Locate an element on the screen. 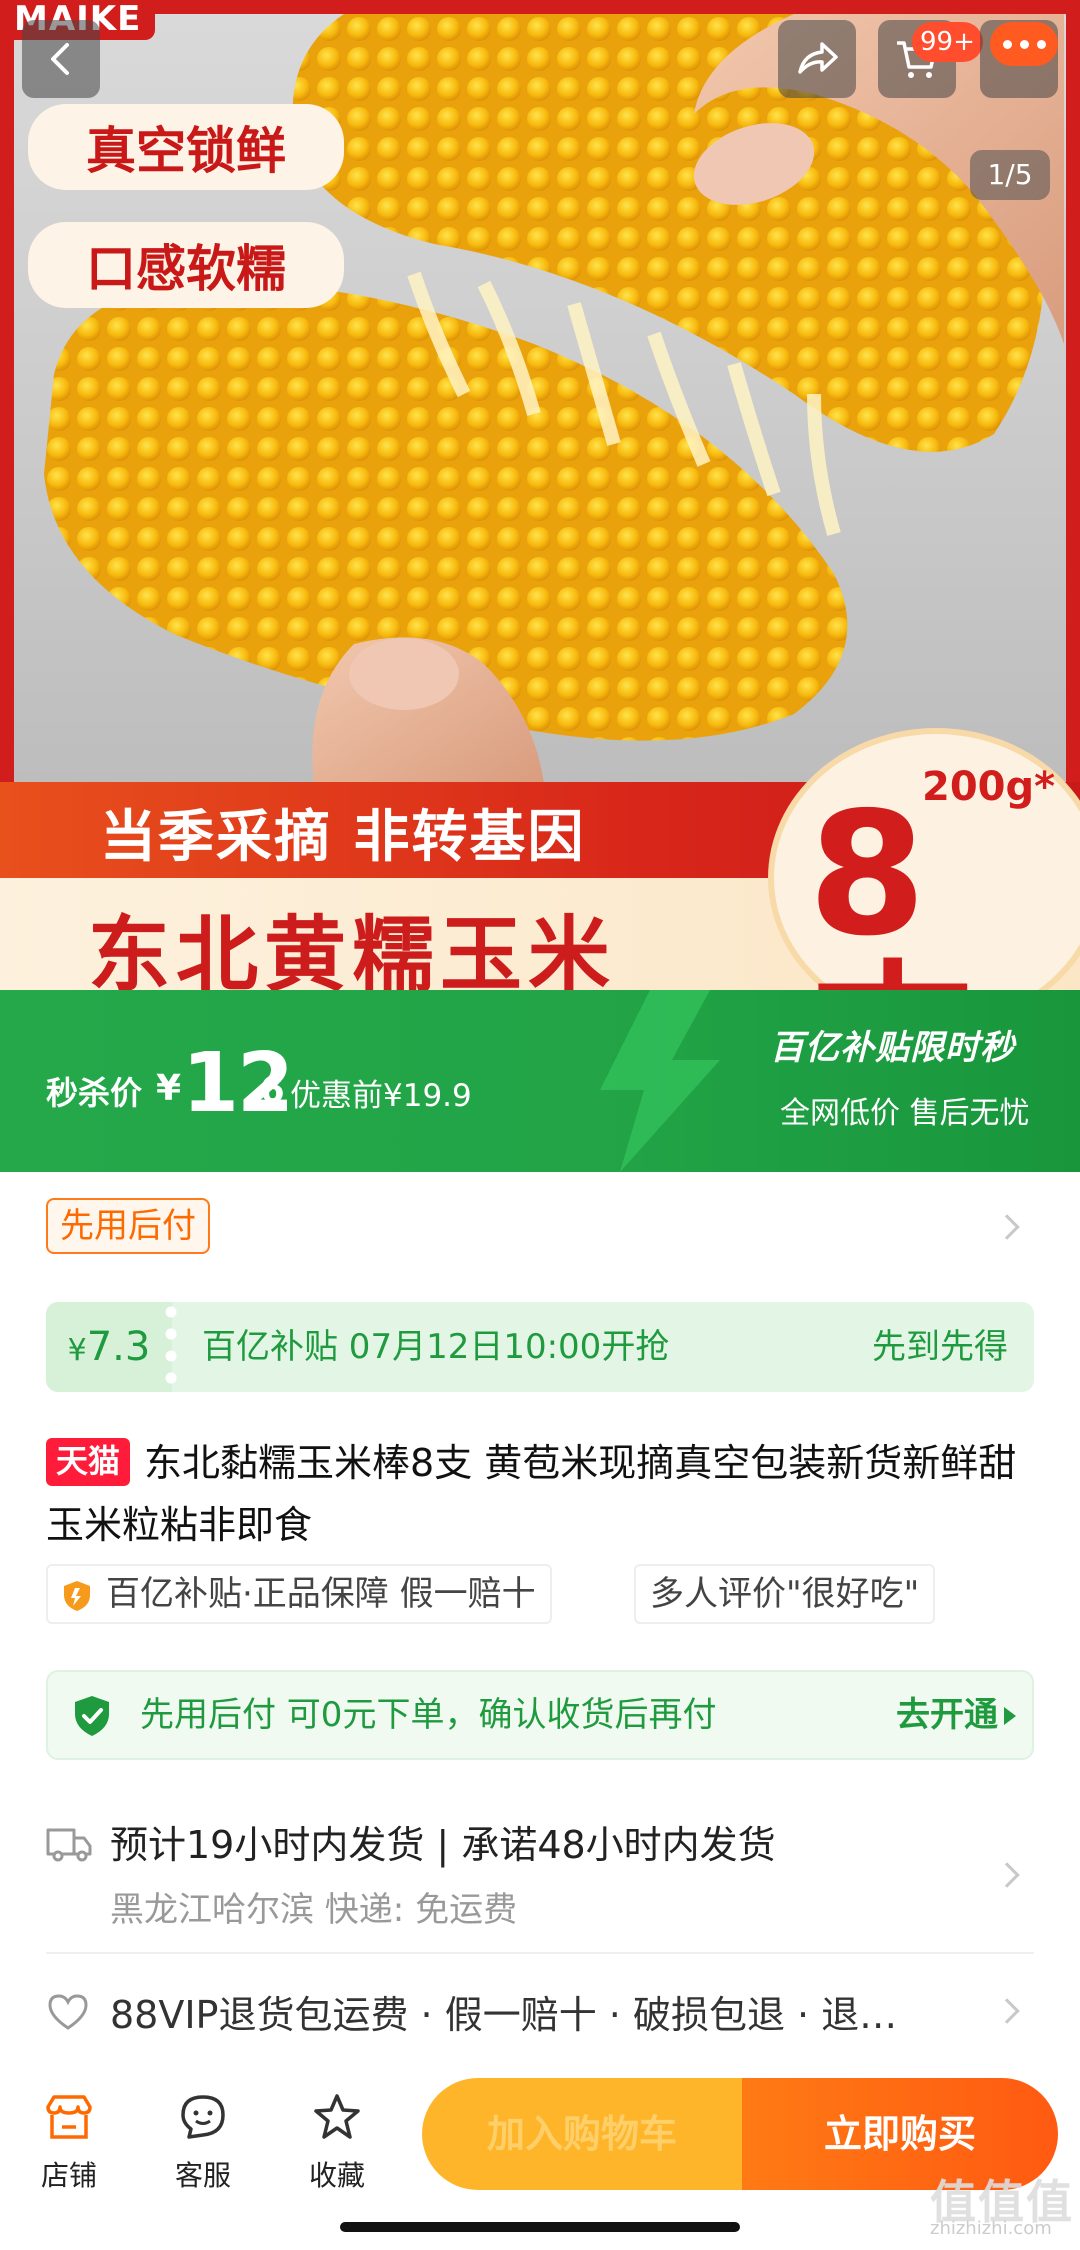 The image size is (1080, 2250). subsidy-first-come: 先到先得 is located at coordinates (940, 1347).